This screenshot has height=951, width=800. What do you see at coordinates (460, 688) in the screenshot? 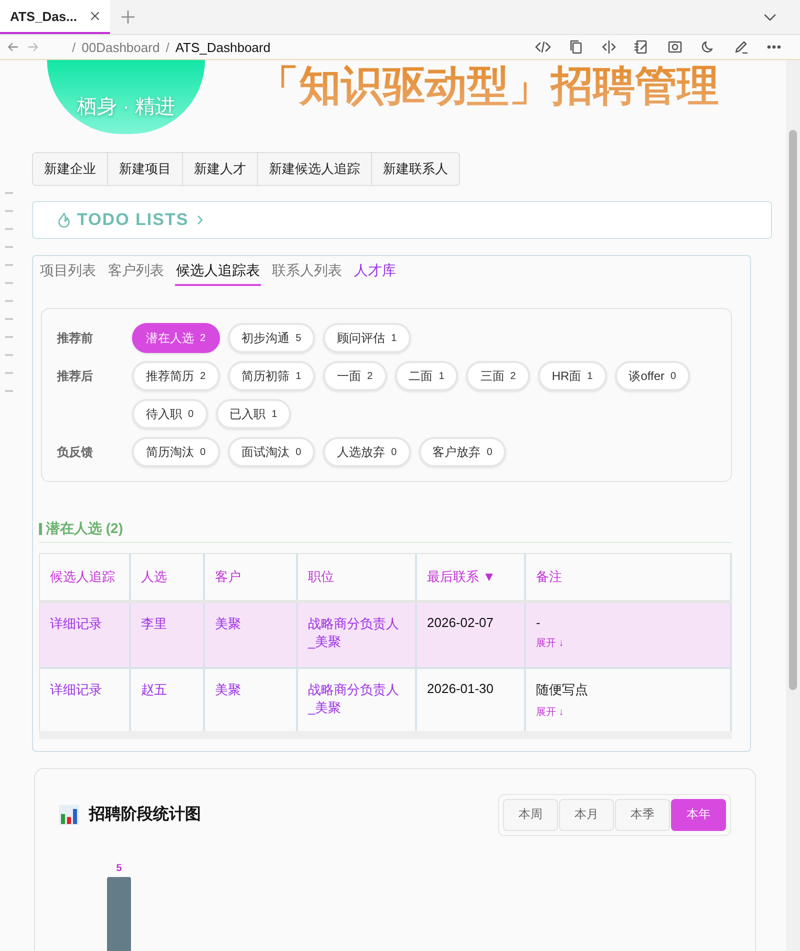
I see `table-cell: 2026-01-30` at bounding box center [460, 688].